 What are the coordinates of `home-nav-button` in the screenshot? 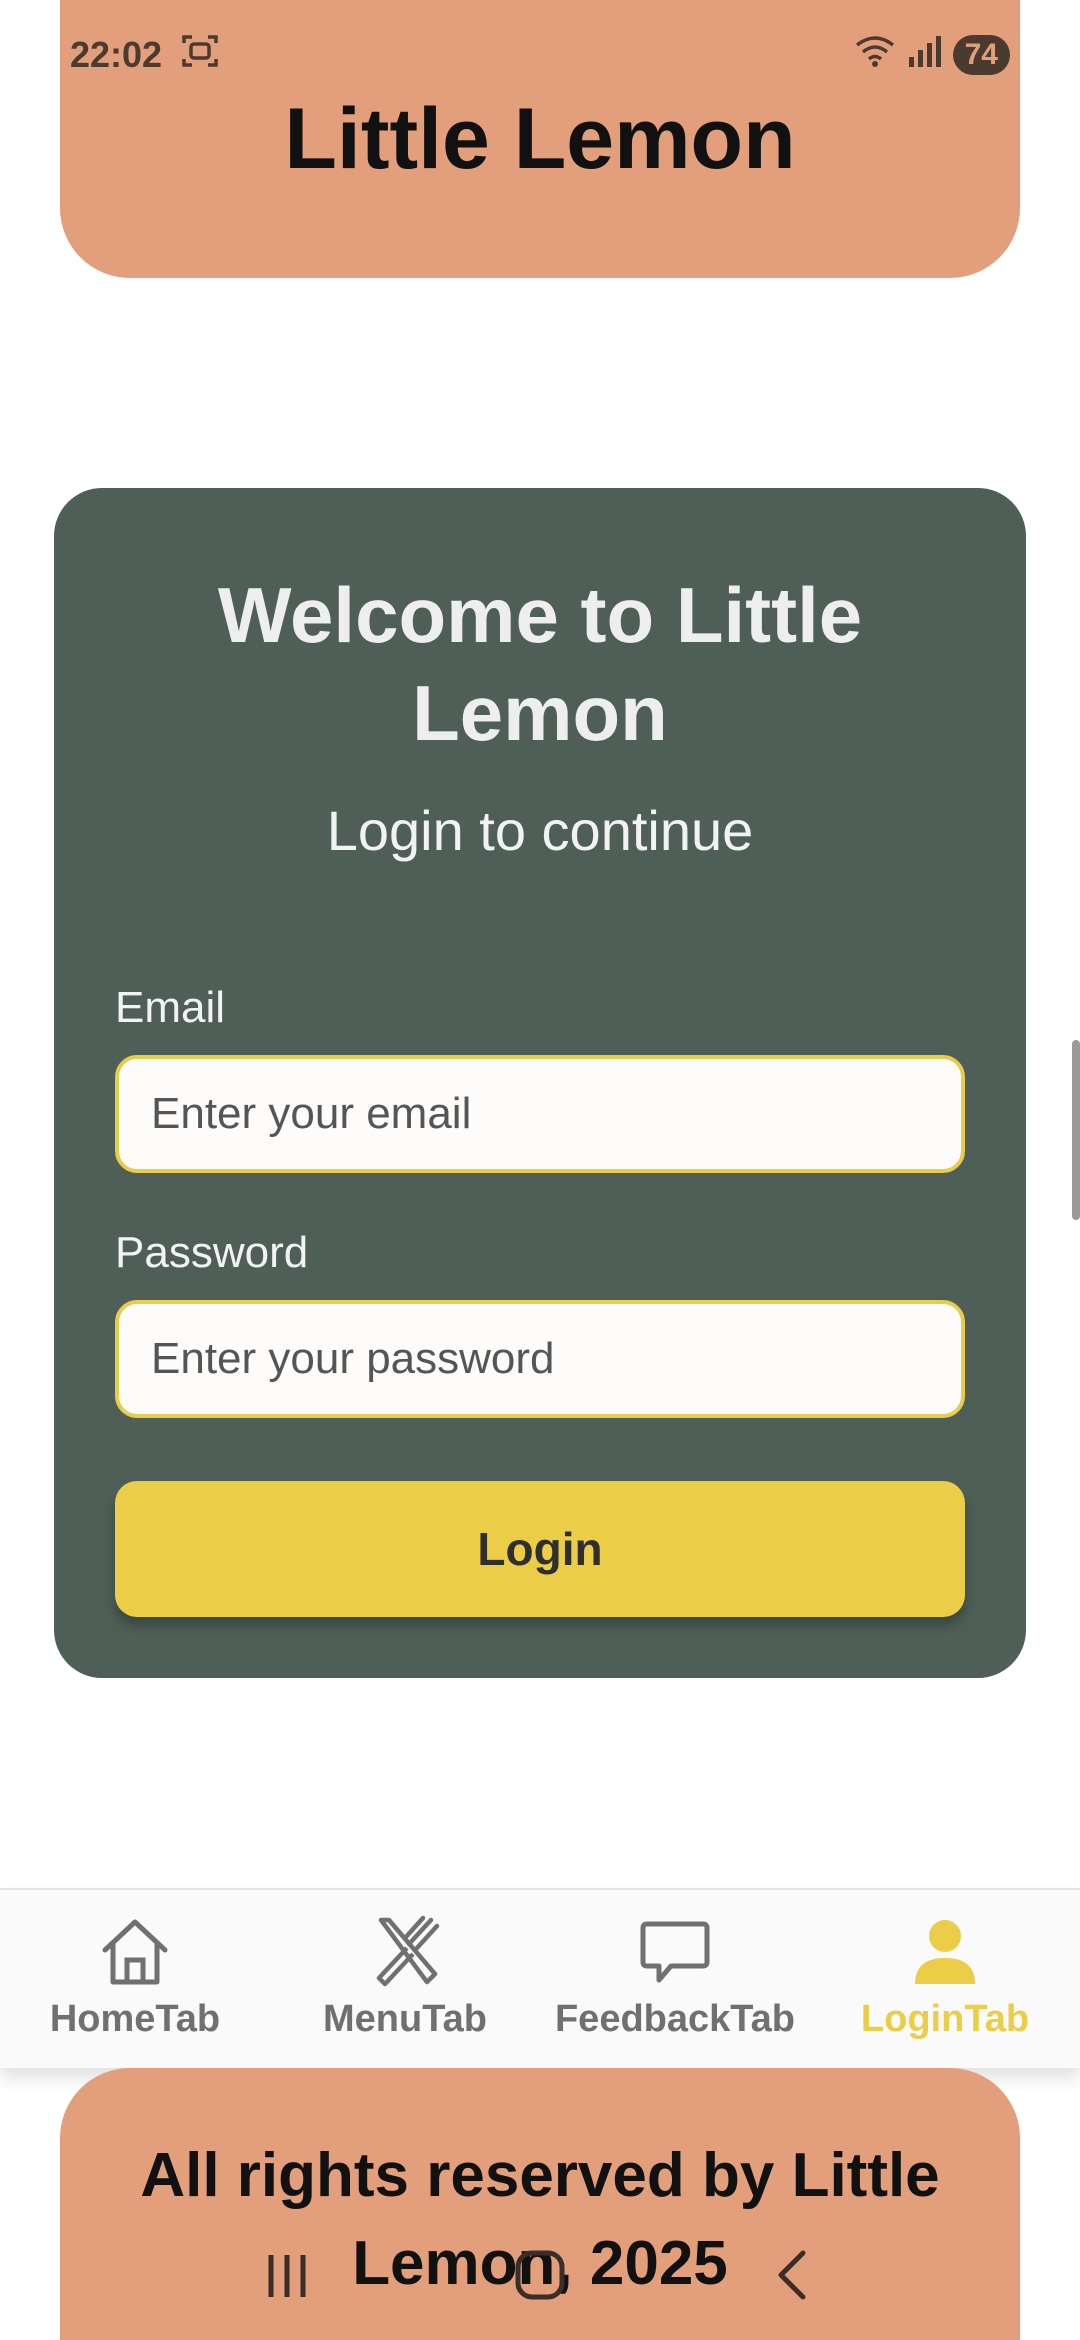 It's located at (540, 2275).